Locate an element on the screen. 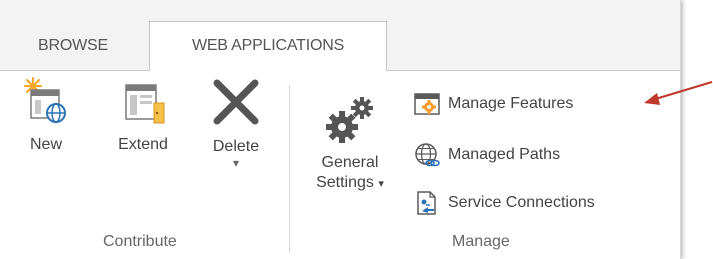 This screenshot has width=713, height=259. delete-button: Delete ▾ is located at coordinates (236, 123).